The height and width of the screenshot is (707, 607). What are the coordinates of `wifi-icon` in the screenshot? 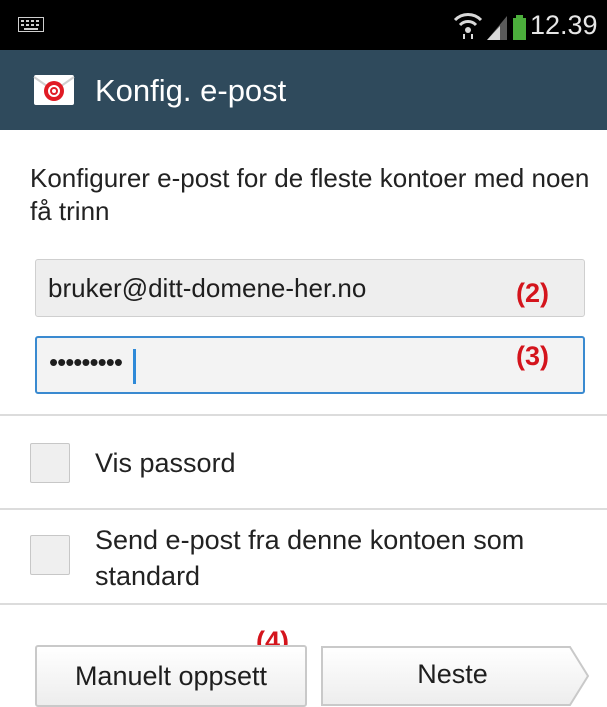 It's located at (468, 26).